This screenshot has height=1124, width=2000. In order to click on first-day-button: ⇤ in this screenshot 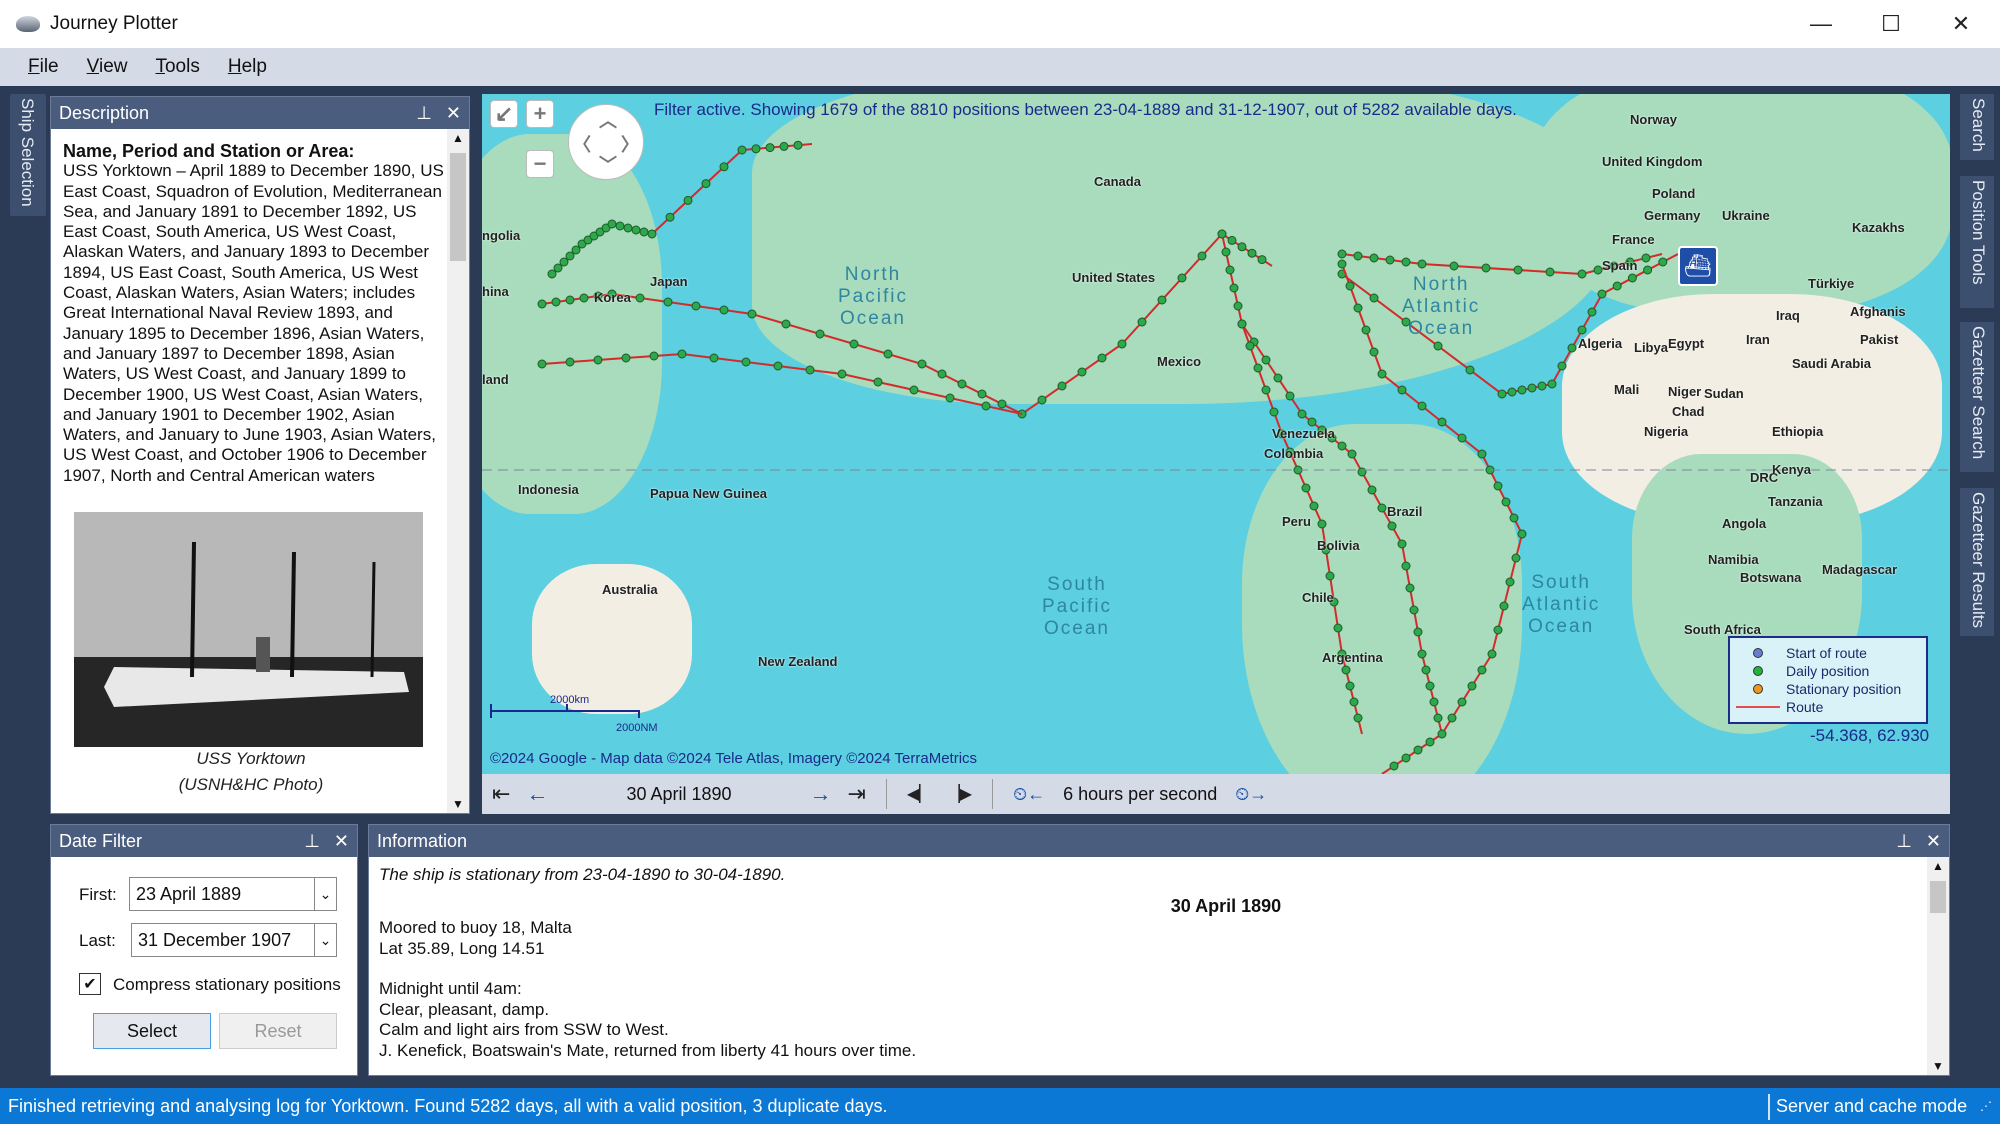, I will do `click(501, 794)`.